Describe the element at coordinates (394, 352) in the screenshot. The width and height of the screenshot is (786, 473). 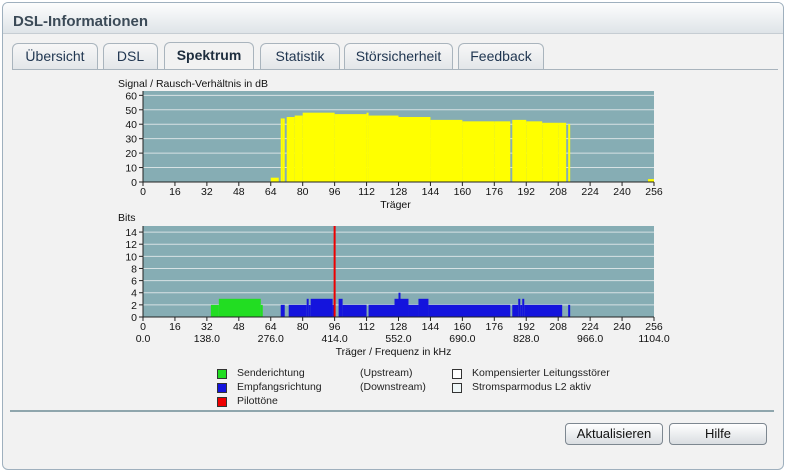
I see `x-axis-title: Träger / Frequenz in kHz` at that location.